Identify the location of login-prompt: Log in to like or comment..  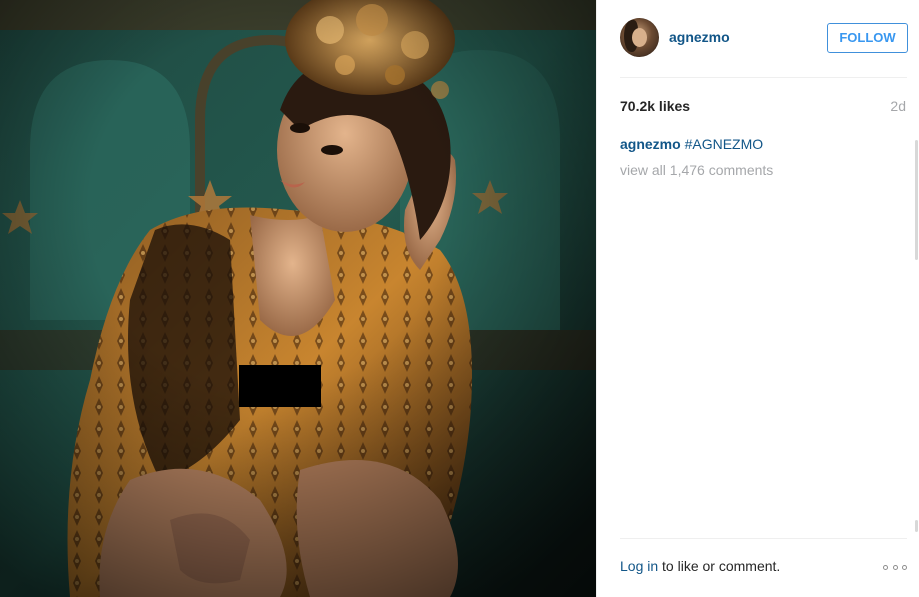
(700, 566).